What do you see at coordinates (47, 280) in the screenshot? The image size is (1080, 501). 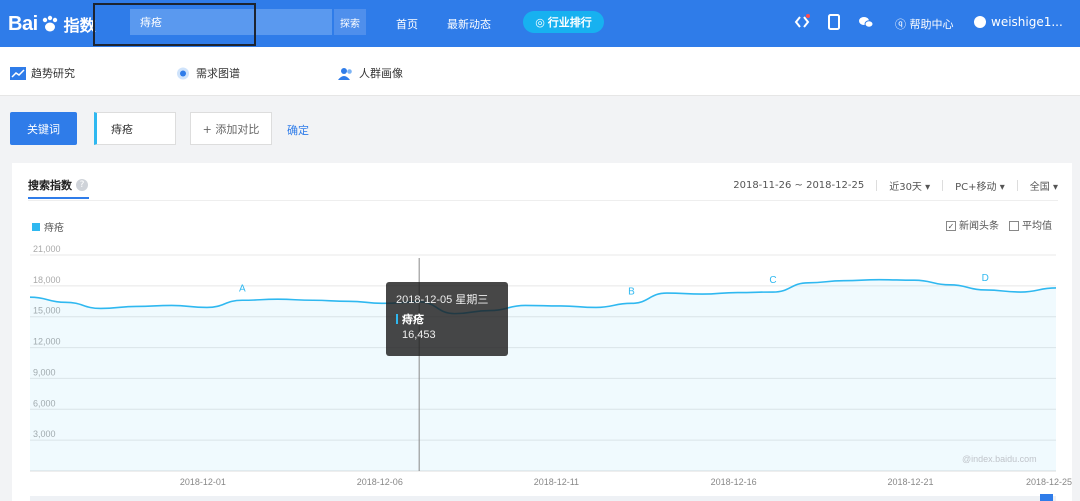 I see `y-tick-label: 18,000` at bounding box center [47, 280].